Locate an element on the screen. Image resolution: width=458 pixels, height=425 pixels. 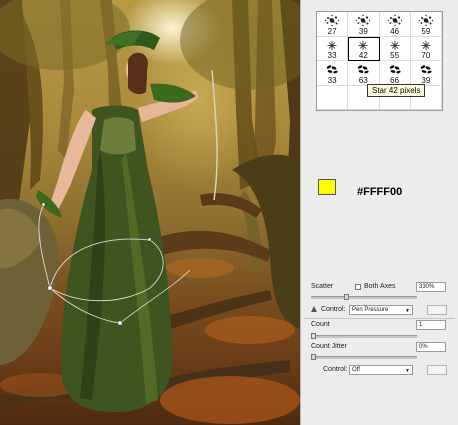
brush-size-label: 70 is located at coordinates (426, 55).